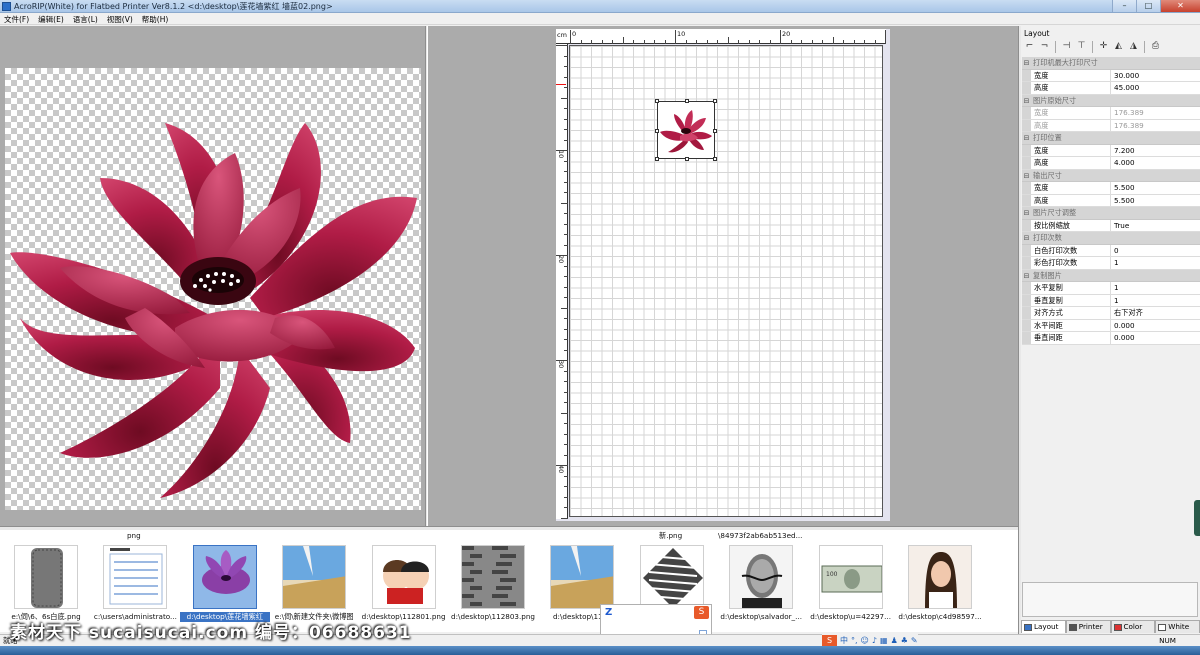 The width and height of the screenshot is (1200, 655). Describe the element at coordinates (1155, 46) in the screenshot. I see `print-icon: ⎙` at that location.